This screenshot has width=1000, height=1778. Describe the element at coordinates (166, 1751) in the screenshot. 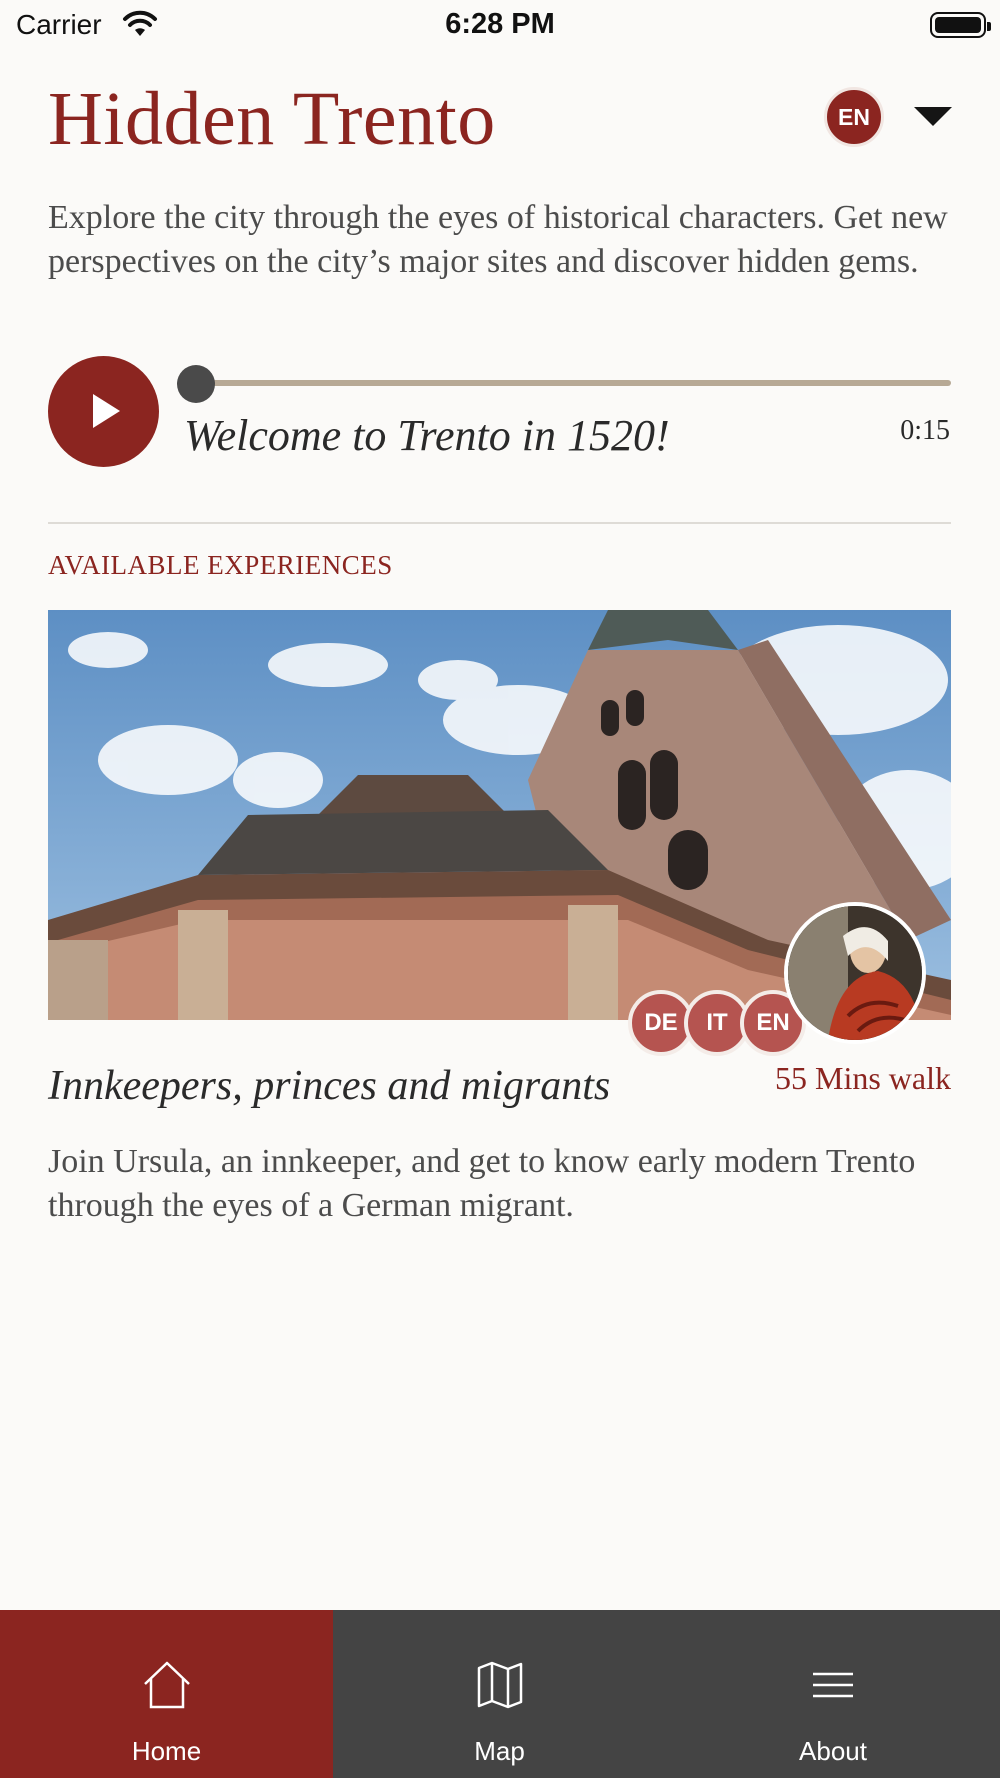

I see `tab-home-label: Home` at that location.